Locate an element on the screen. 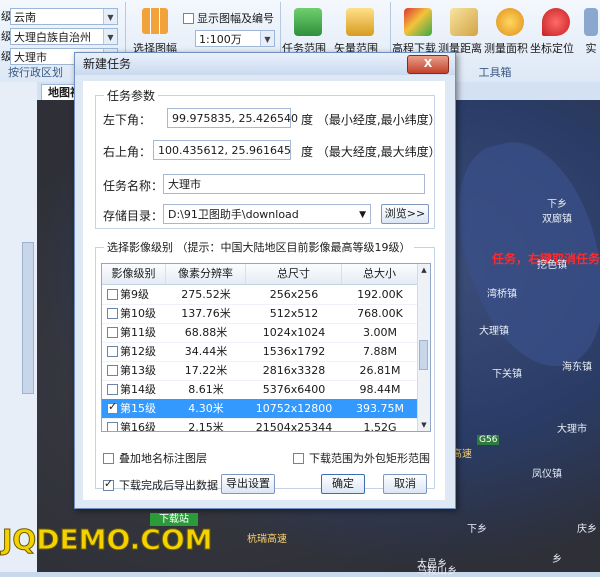  measure-area-button: 测量面积 is located at coordinates (507, 34).